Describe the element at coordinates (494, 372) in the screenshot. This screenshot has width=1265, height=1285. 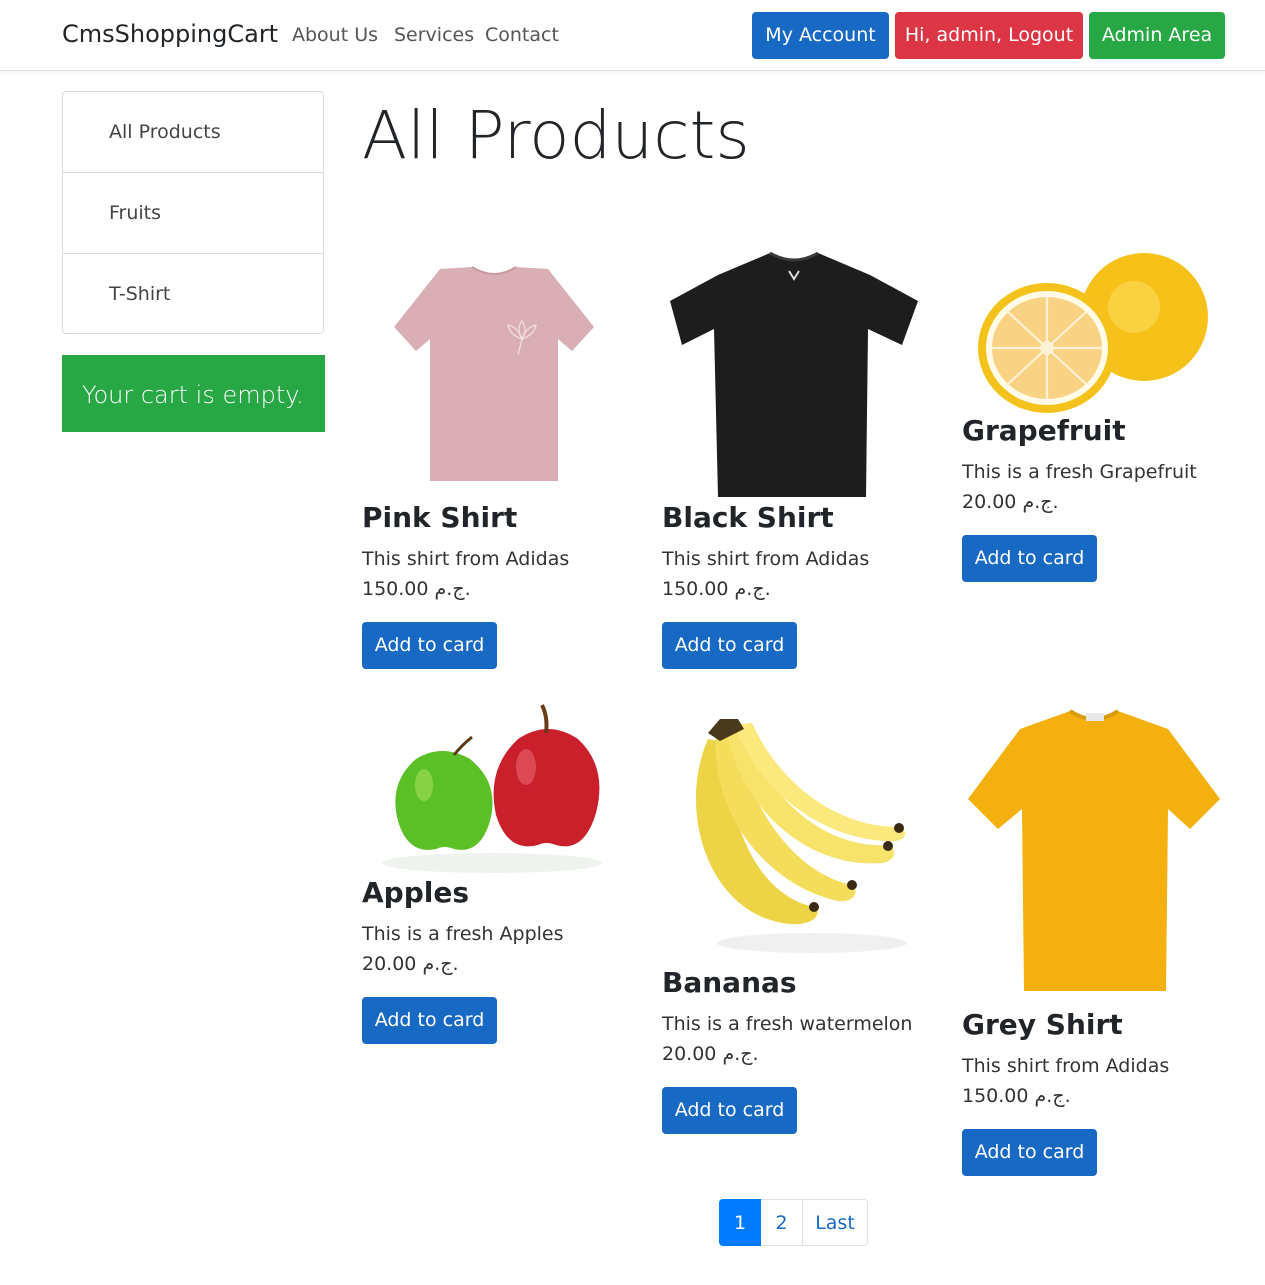
I see `product-image-pink-shirt` at that location.